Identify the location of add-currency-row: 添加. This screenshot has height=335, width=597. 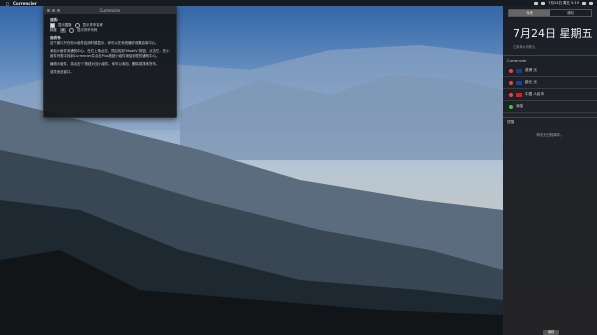
(550, 107).